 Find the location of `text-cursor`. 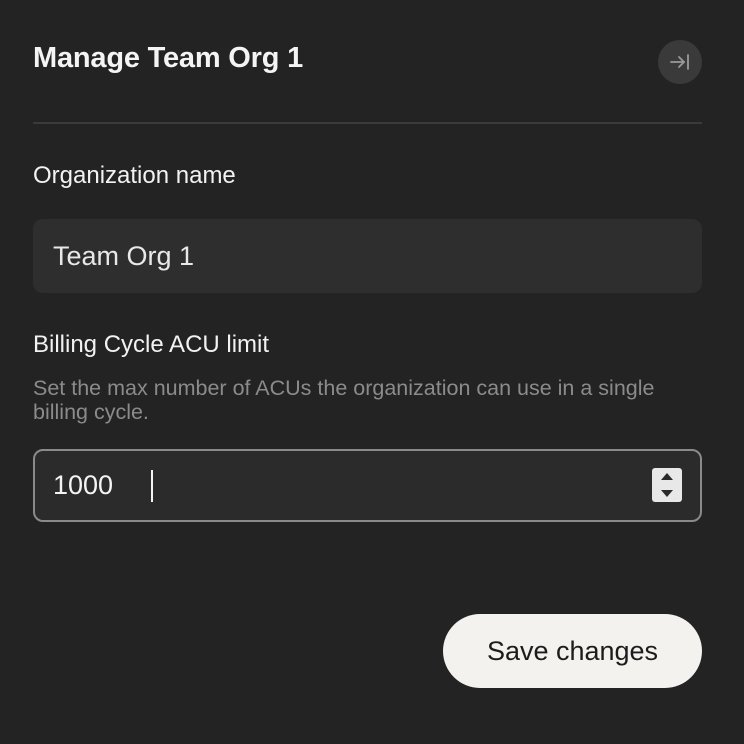

text-cursor is located at coordinates (152, 486).